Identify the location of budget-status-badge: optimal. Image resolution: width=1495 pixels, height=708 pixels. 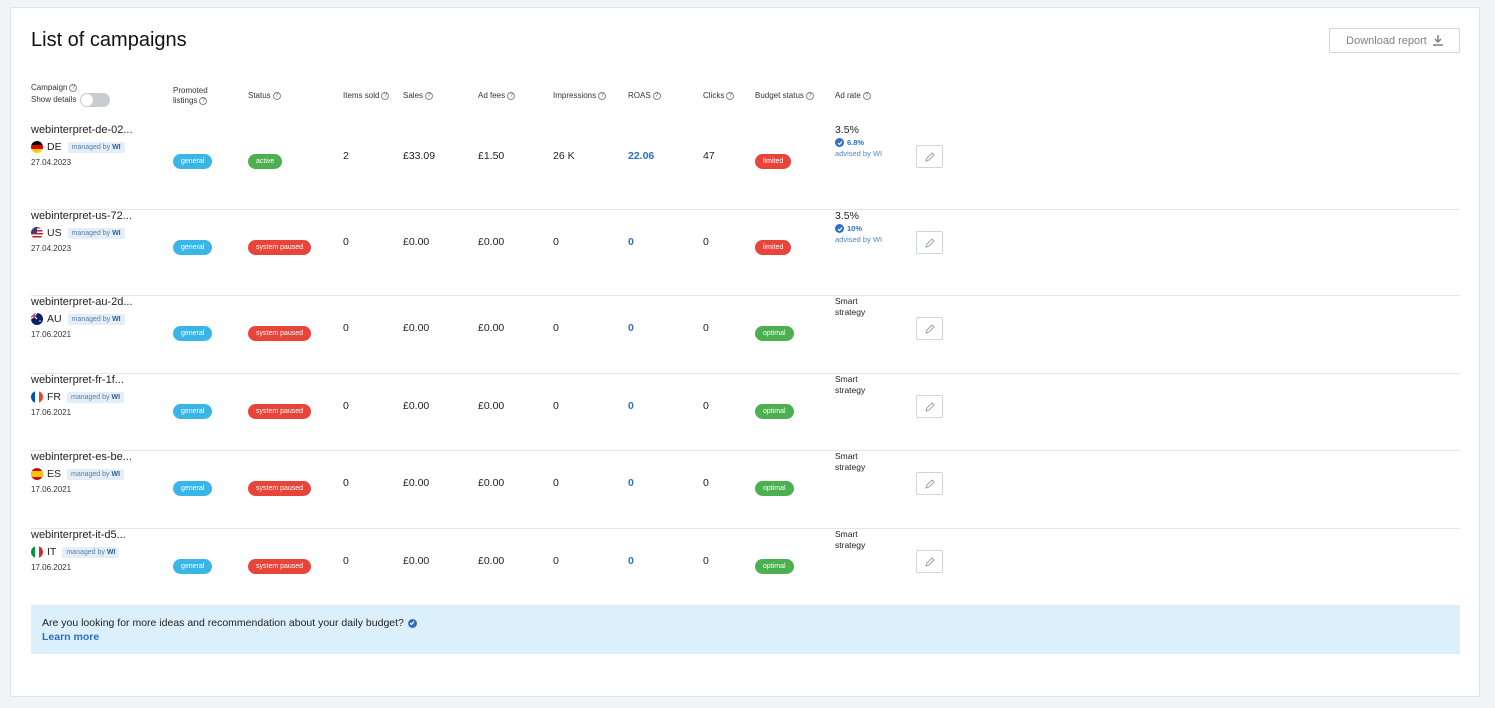
(774, 488).